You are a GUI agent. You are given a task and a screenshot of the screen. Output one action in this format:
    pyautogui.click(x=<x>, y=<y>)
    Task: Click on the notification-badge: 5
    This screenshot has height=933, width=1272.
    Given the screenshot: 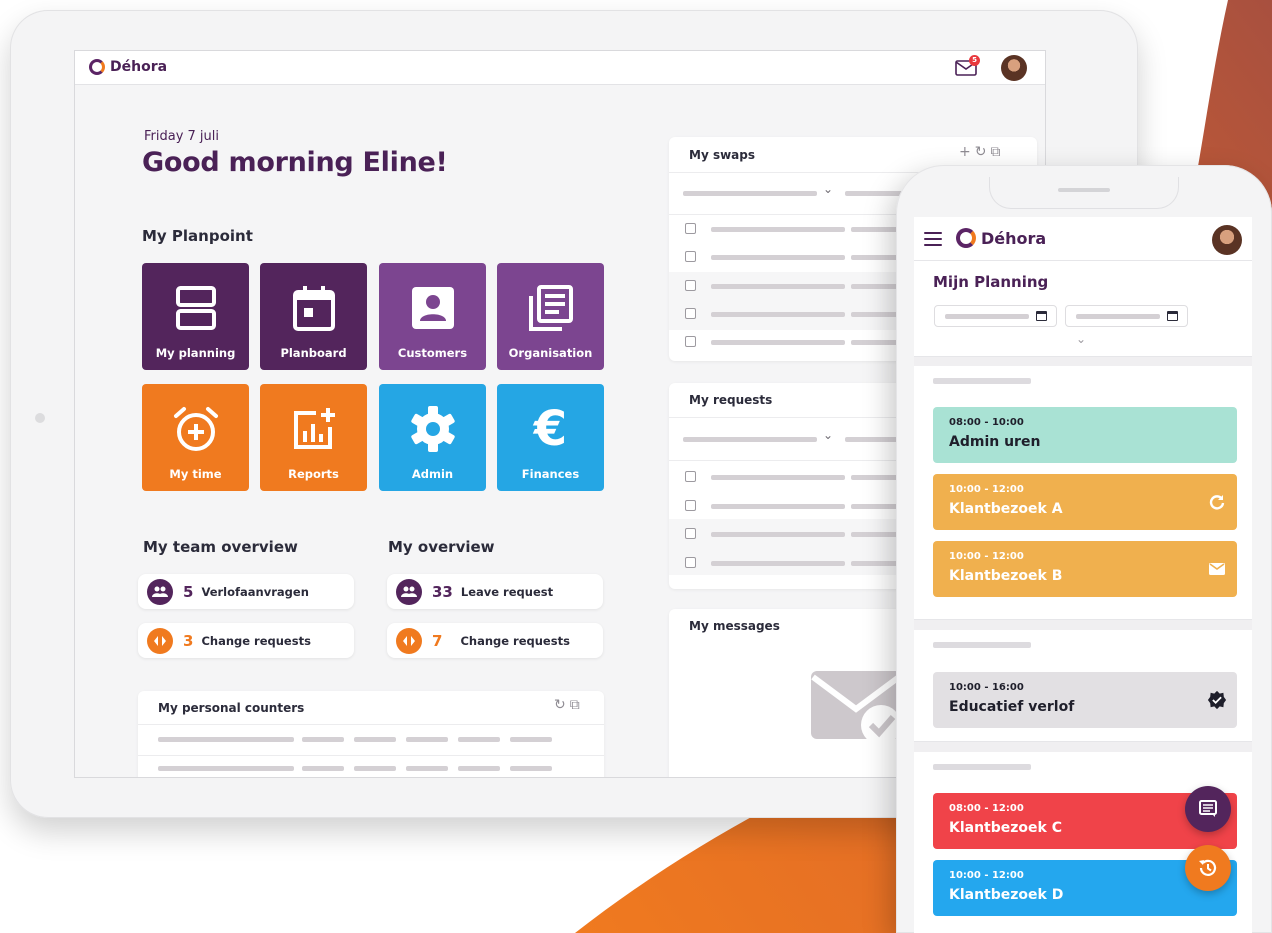 What is the action you would take?
    pyautogui.click(x=974, y=60)
    